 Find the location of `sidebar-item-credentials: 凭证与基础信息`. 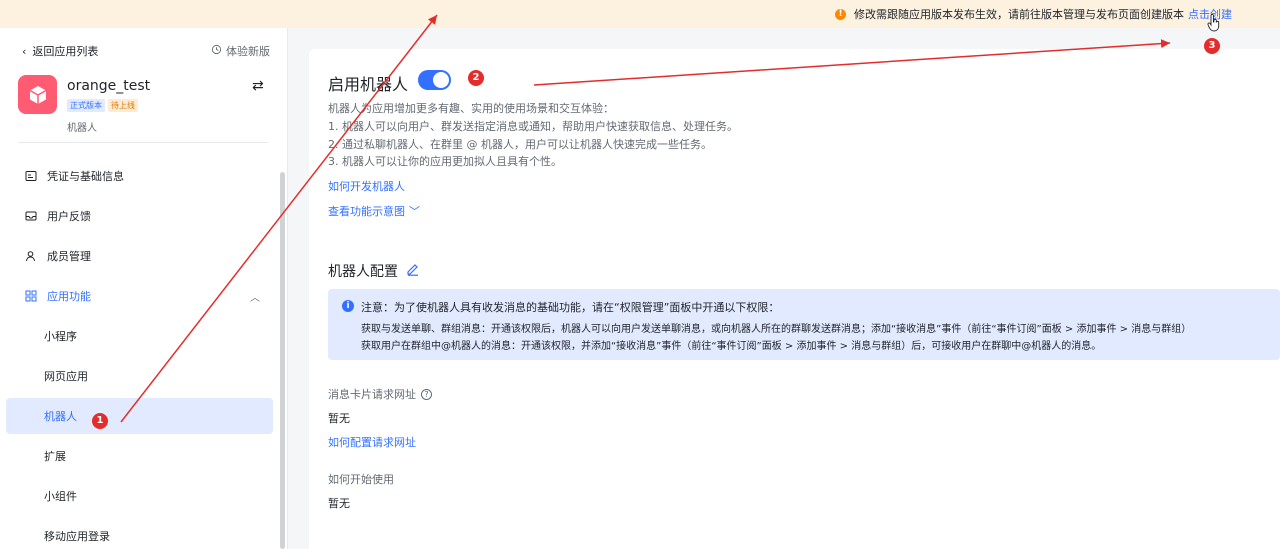

sidebar-item-credentials: 凭证与基础信息 is located at coordinates (140, 176).